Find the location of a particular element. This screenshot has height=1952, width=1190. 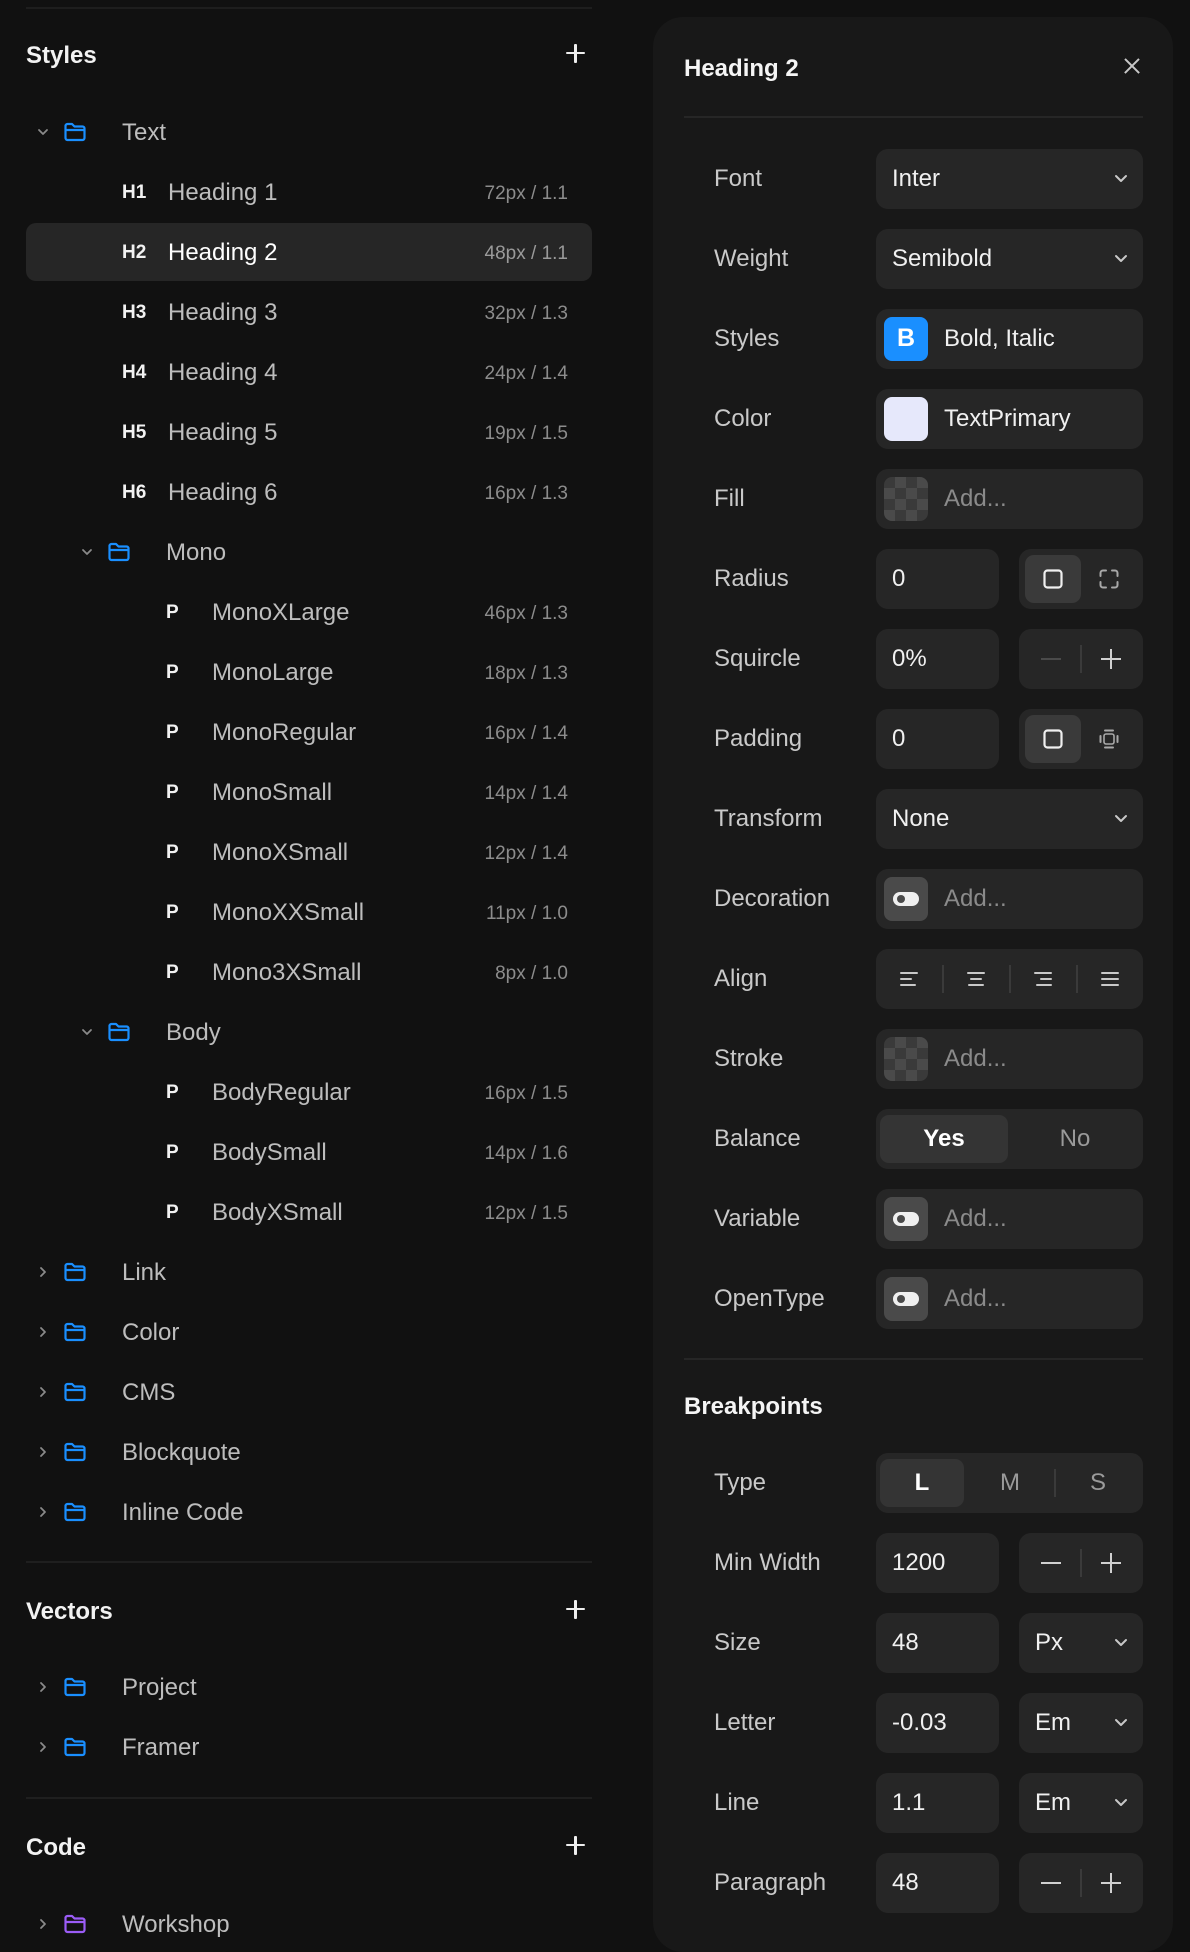

folder-workshop: Workshop is located at coordinates (309, 1923).